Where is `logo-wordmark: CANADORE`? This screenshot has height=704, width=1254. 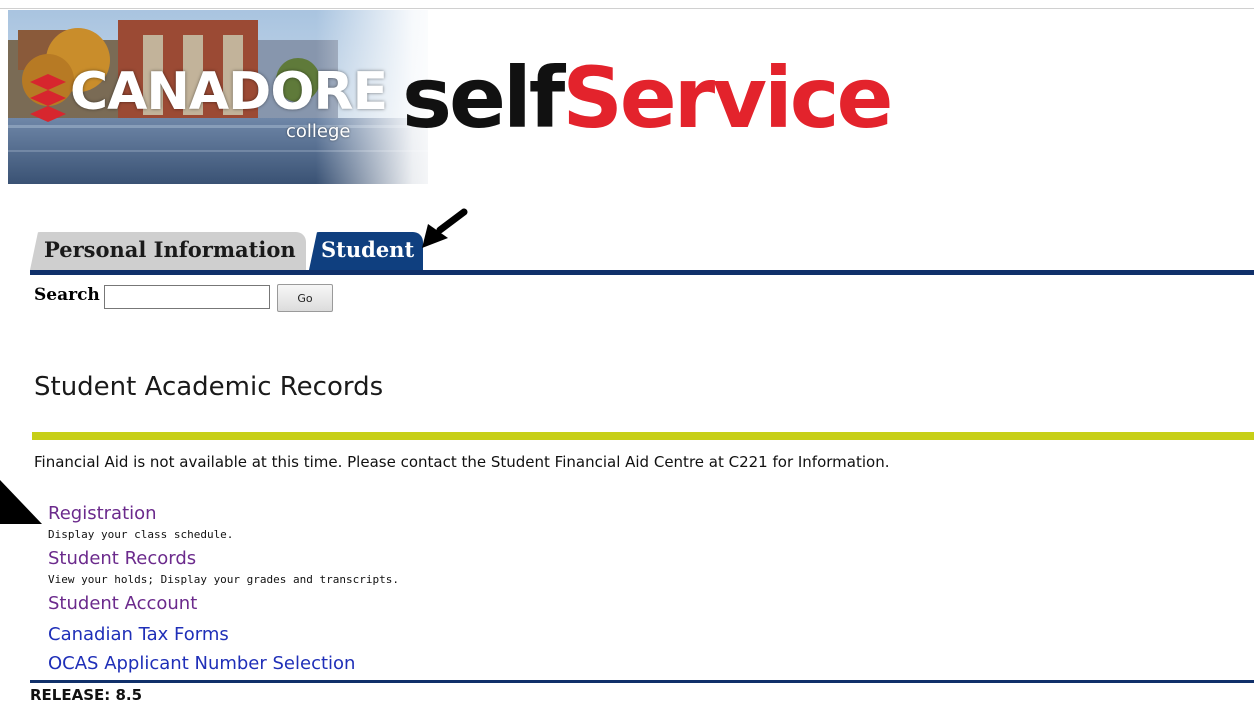
logo-wordmark: CANADORE is located at coordinates (229, 92).